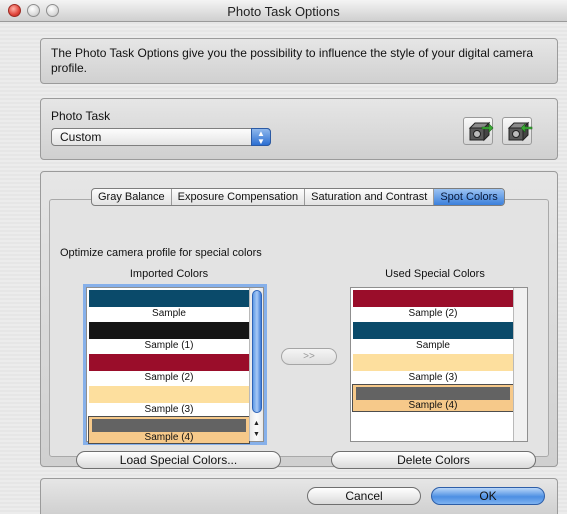 Image resolution: width=567 pixels, height=514 pixels. Describe the element at coordinates (488, 496) in the screenshot. I see `ok-button: OK` at that location.